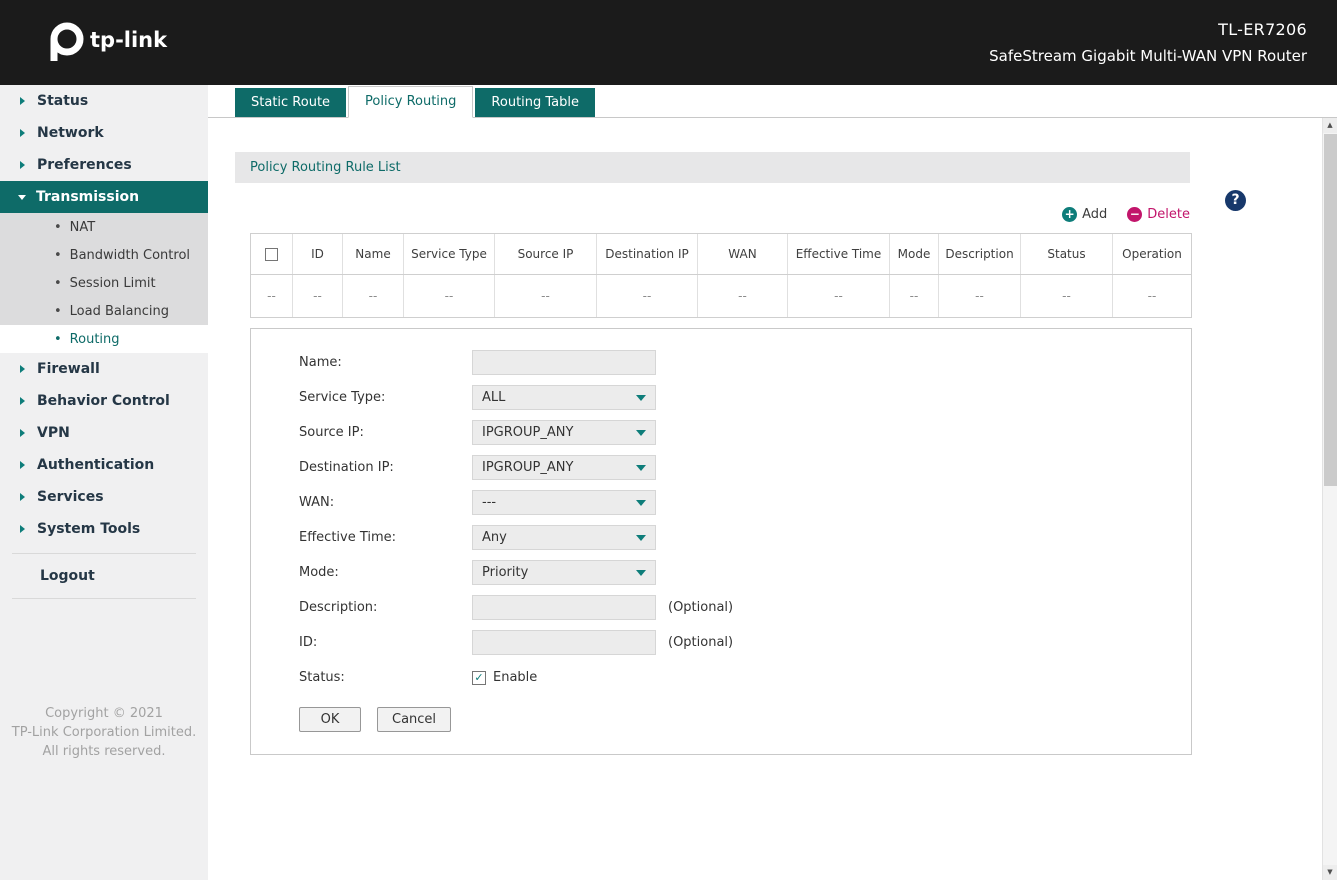  Describe the element at coordinates (411, 102) in the screenshot. I see `tab-policy-routing: Policy Routing` at that location.